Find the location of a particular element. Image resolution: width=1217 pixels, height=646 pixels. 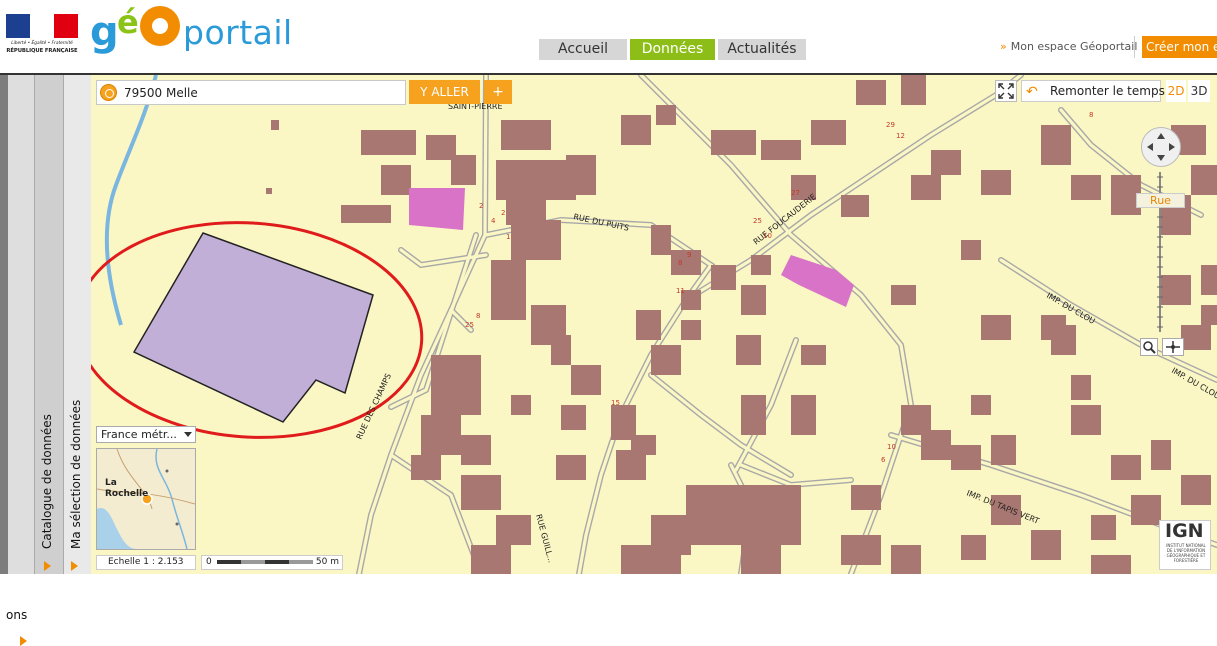

go-button: Y ALLER is located at coordinates (444, 92).